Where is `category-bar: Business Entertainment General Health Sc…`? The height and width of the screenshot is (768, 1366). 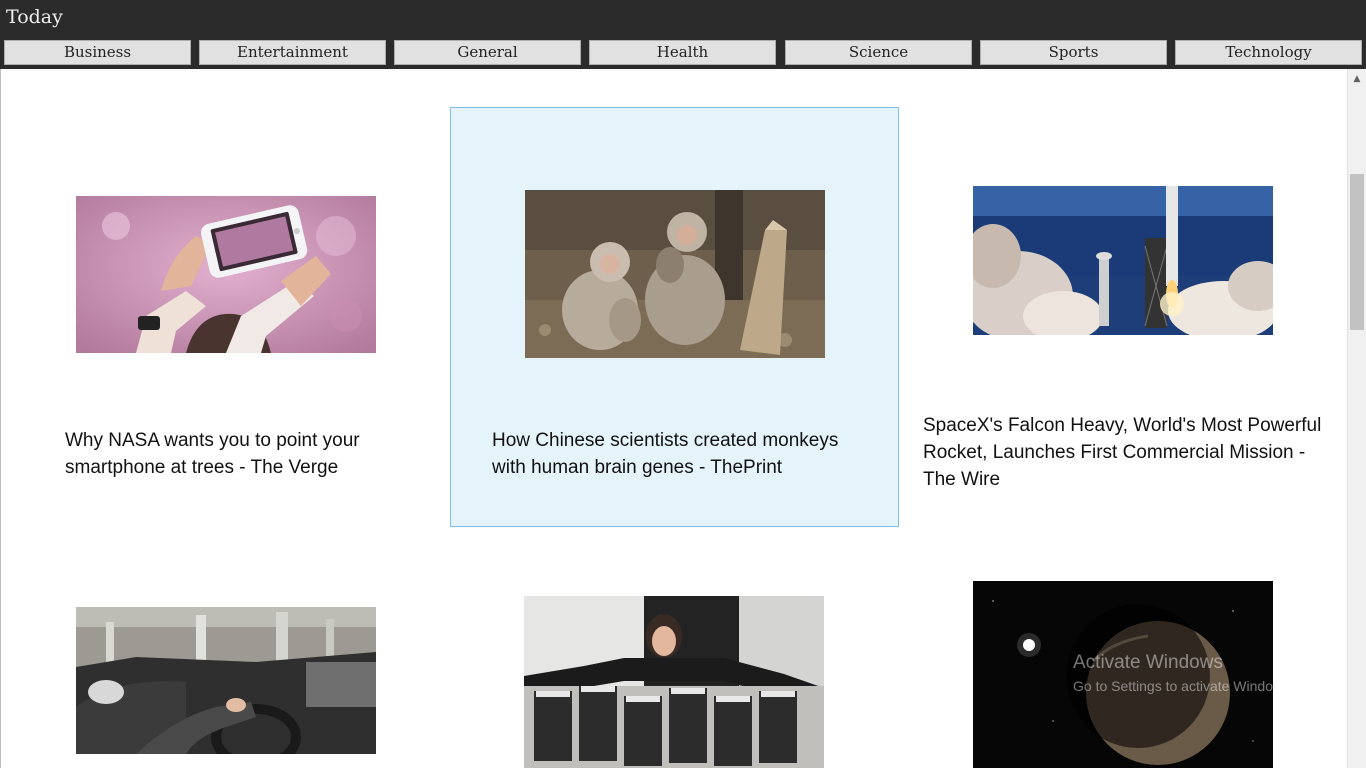
category-bar: Business Entertainment General Health Sc… is located at coordinates (683, 52).